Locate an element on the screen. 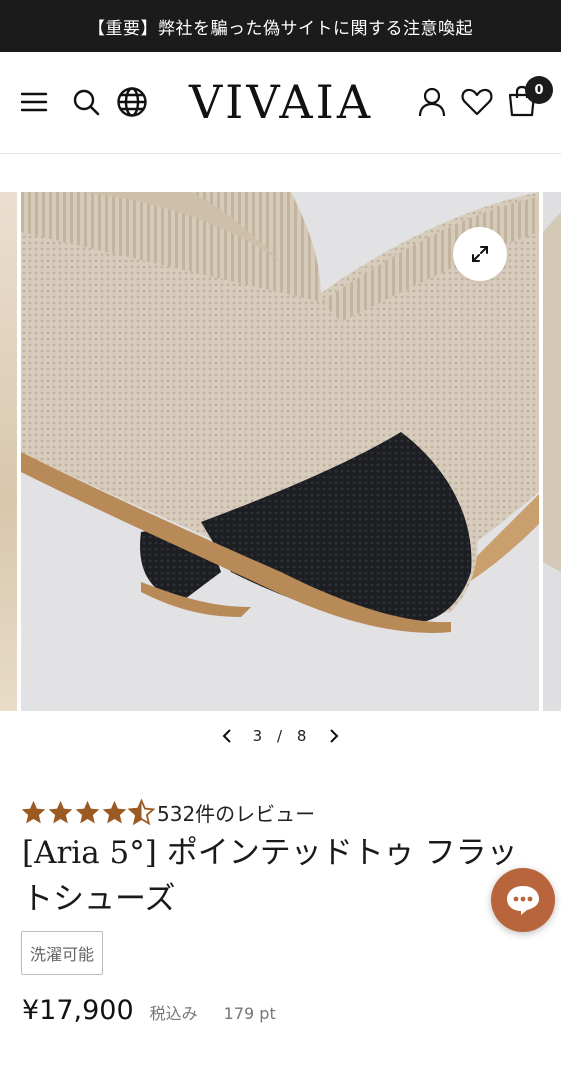 Image resolution: width=561 pixels, height=1080 pixels. chevron-right-icon is located at coordinates (334, 736).